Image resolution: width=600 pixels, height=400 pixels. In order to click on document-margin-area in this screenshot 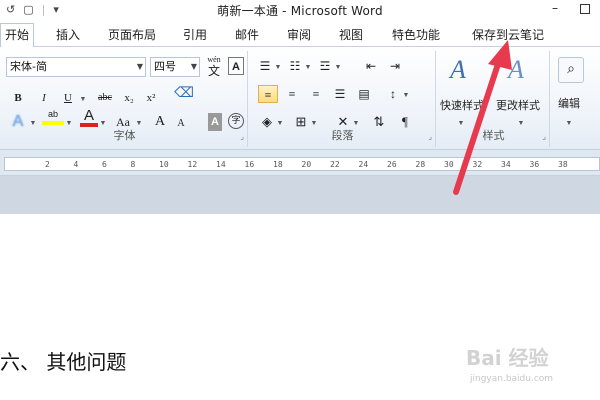, I will do `click(300, 195)`.